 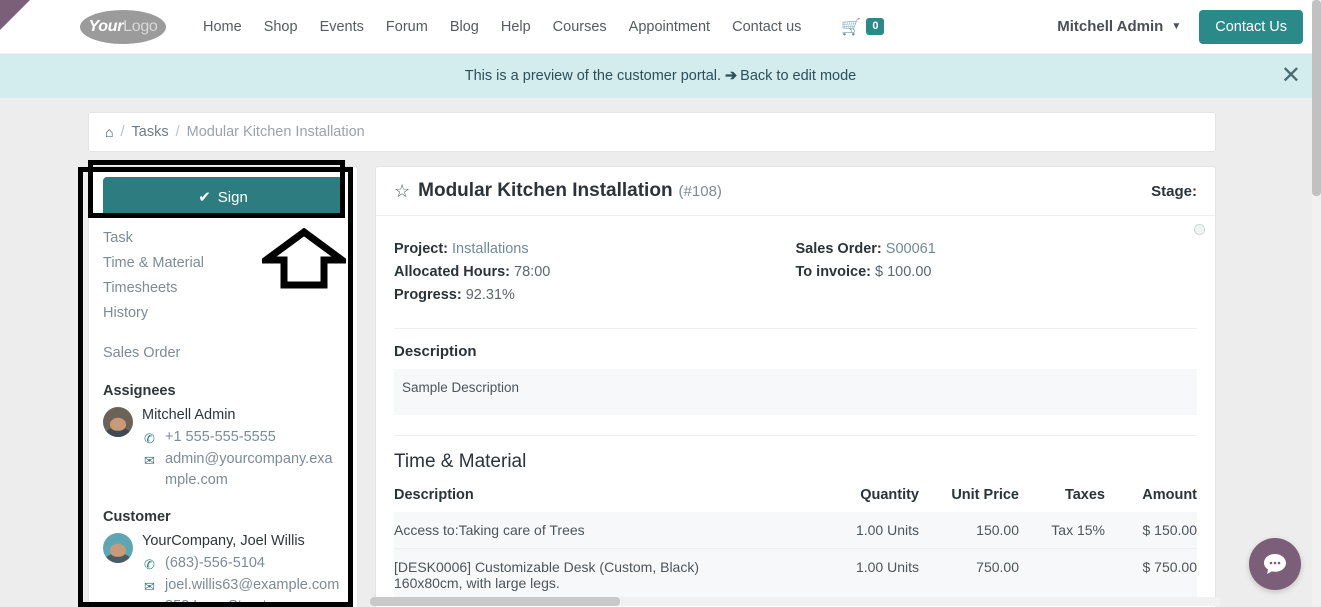 I want to click on header-right-group: Mitchell Admin ▼ Contact Us, so click(x=1180, y=27).